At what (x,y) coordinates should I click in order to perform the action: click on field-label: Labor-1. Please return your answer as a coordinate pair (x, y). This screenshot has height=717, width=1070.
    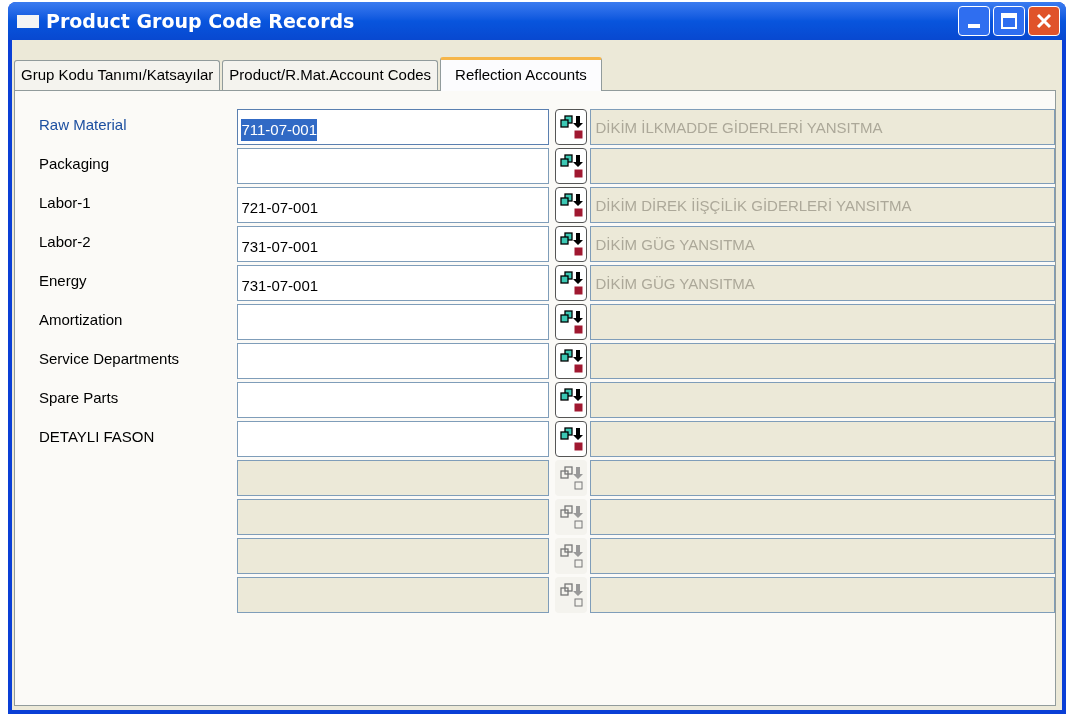
    Looking at the image, I should click on (65, 202).